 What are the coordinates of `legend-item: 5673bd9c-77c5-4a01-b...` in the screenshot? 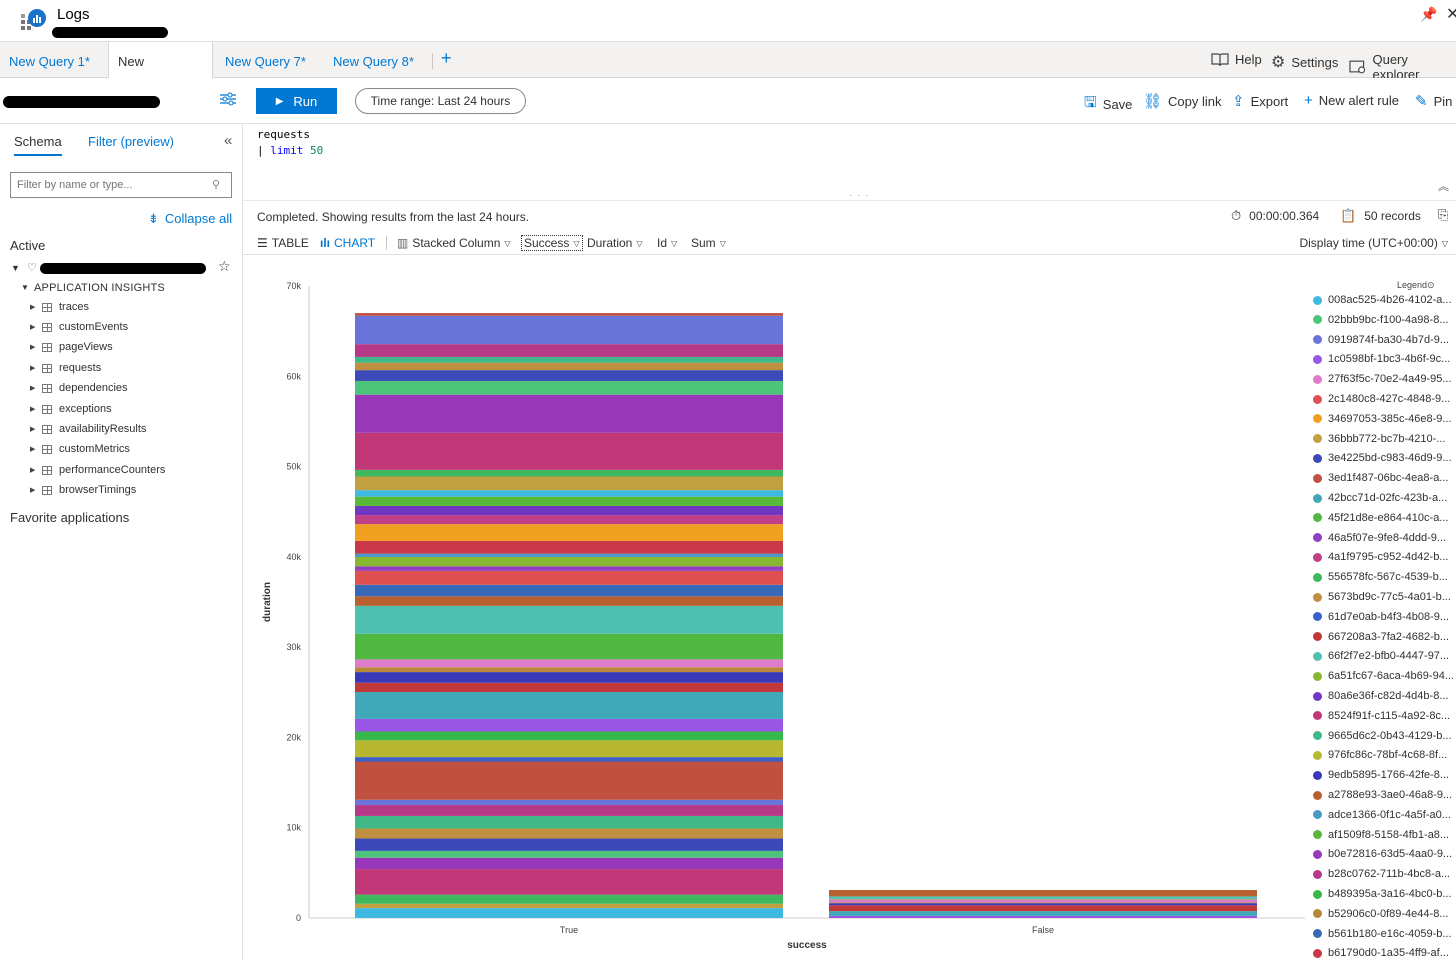 It's located at (1384, 597).